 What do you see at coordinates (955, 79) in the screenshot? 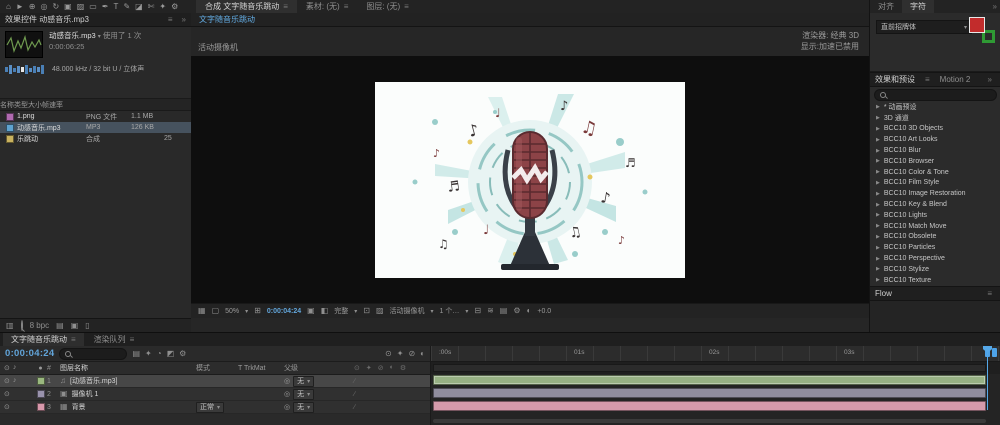
I see `motion2-tab: Motion 2` at bounding box center [955, 79].